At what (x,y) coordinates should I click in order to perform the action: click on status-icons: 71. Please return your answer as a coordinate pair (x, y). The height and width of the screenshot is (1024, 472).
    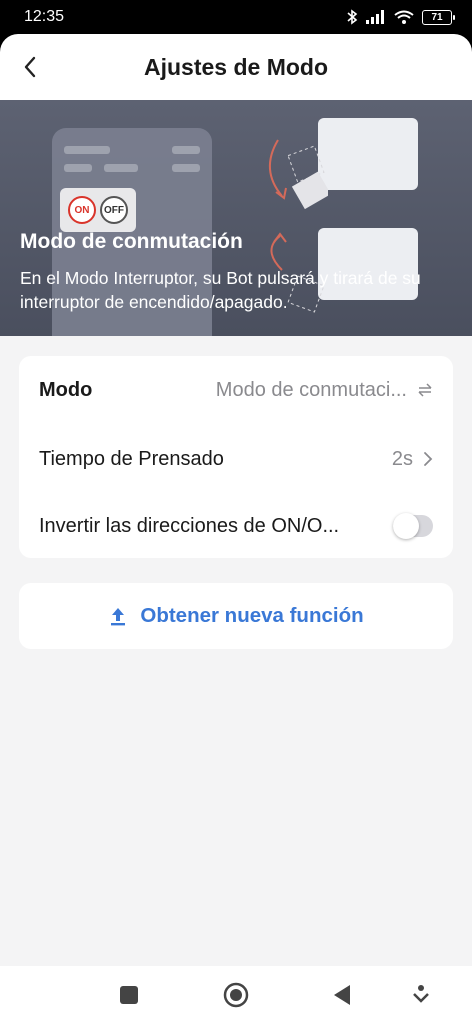
    Looking at the image, I should click on (400, 17).